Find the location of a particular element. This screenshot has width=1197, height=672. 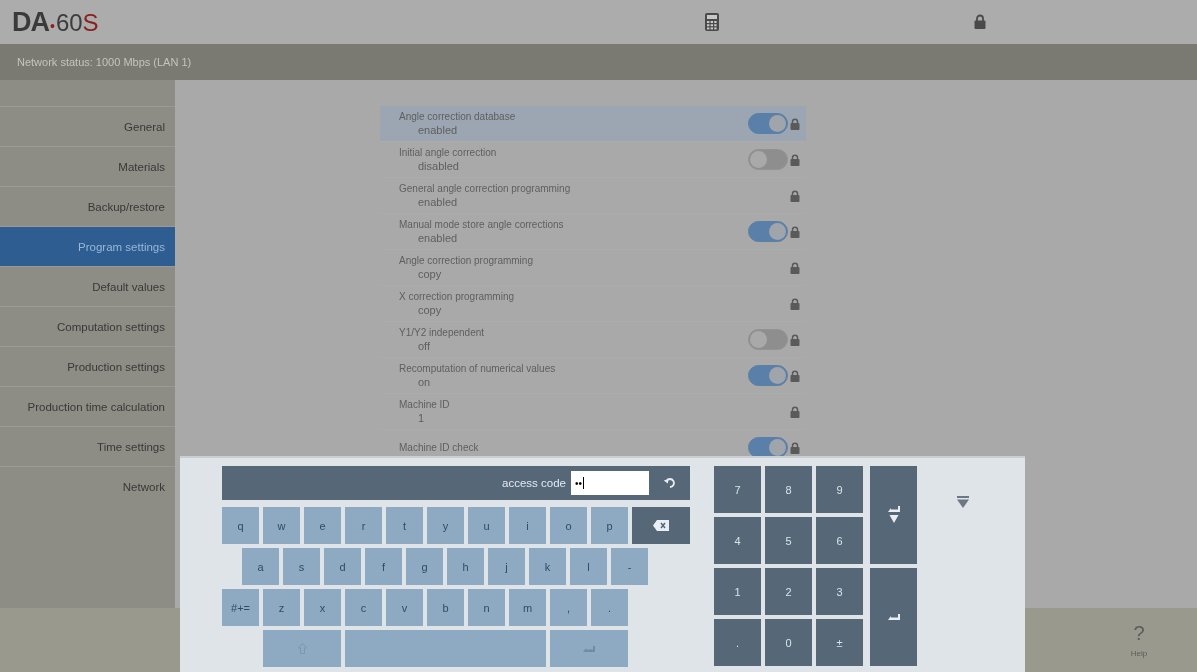

setting-value: off is located at coordinates (424, 346).